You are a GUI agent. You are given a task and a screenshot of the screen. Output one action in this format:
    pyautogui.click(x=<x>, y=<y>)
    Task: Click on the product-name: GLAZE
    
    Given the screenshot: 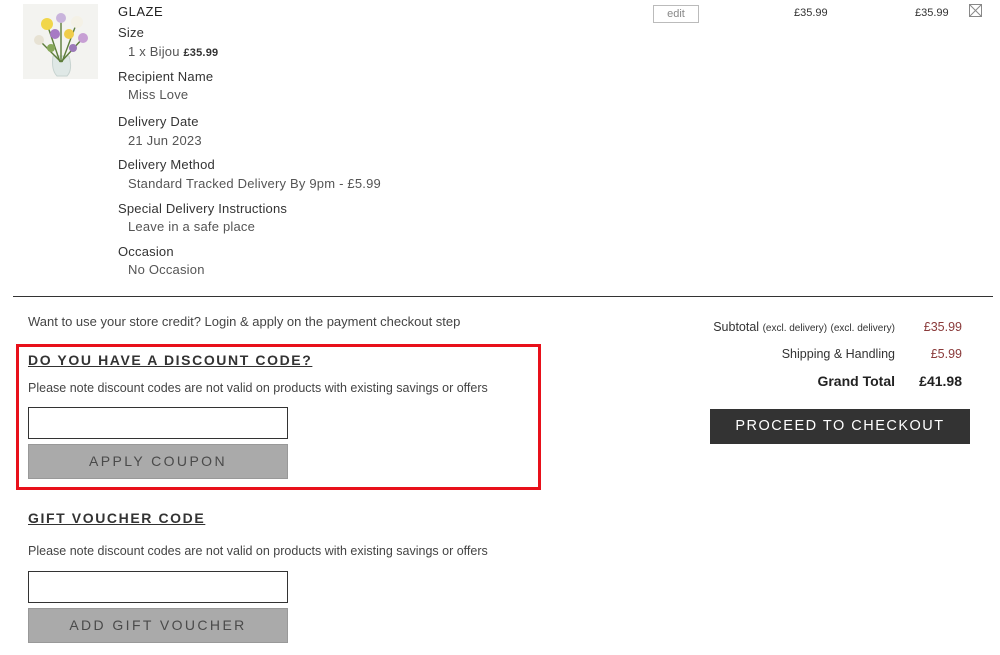 What is the action you would take?
    pyautogui.click(x=140, y=11)
    